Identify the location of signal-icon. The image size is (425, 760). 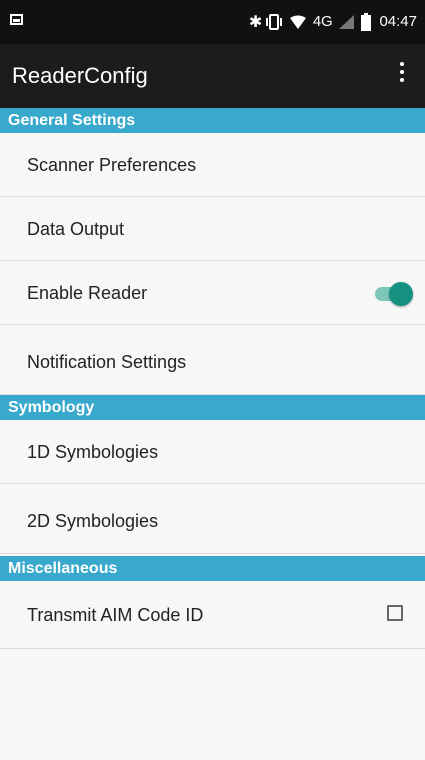
(346, 22).